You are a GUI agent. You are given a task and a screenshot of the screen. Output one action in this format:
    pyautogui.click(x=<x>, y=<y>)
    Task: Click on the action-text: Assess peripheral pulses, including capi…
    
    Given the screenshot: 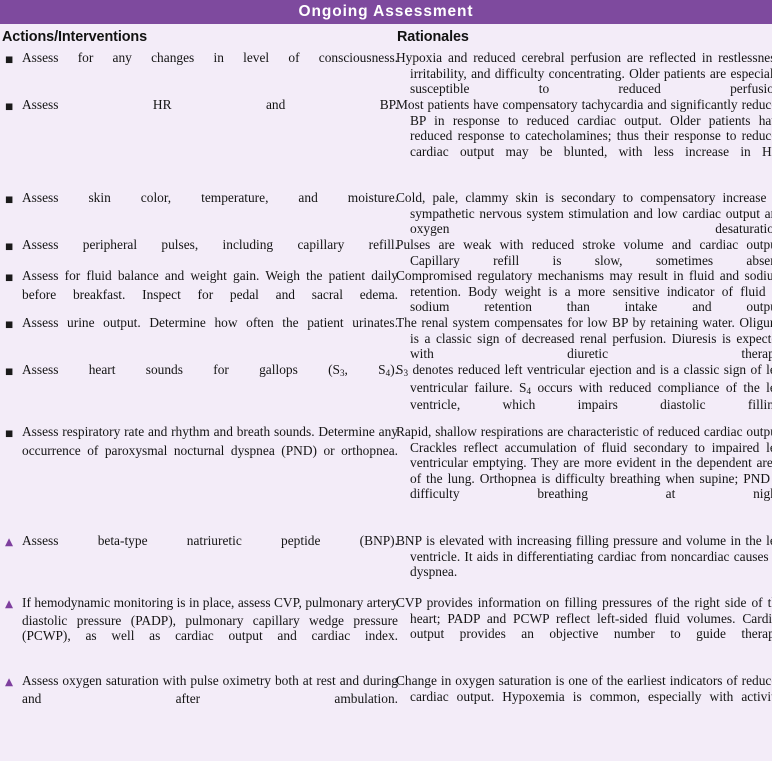 What is the action you would take?
    pyautogui.click(x=210, y=244)
    